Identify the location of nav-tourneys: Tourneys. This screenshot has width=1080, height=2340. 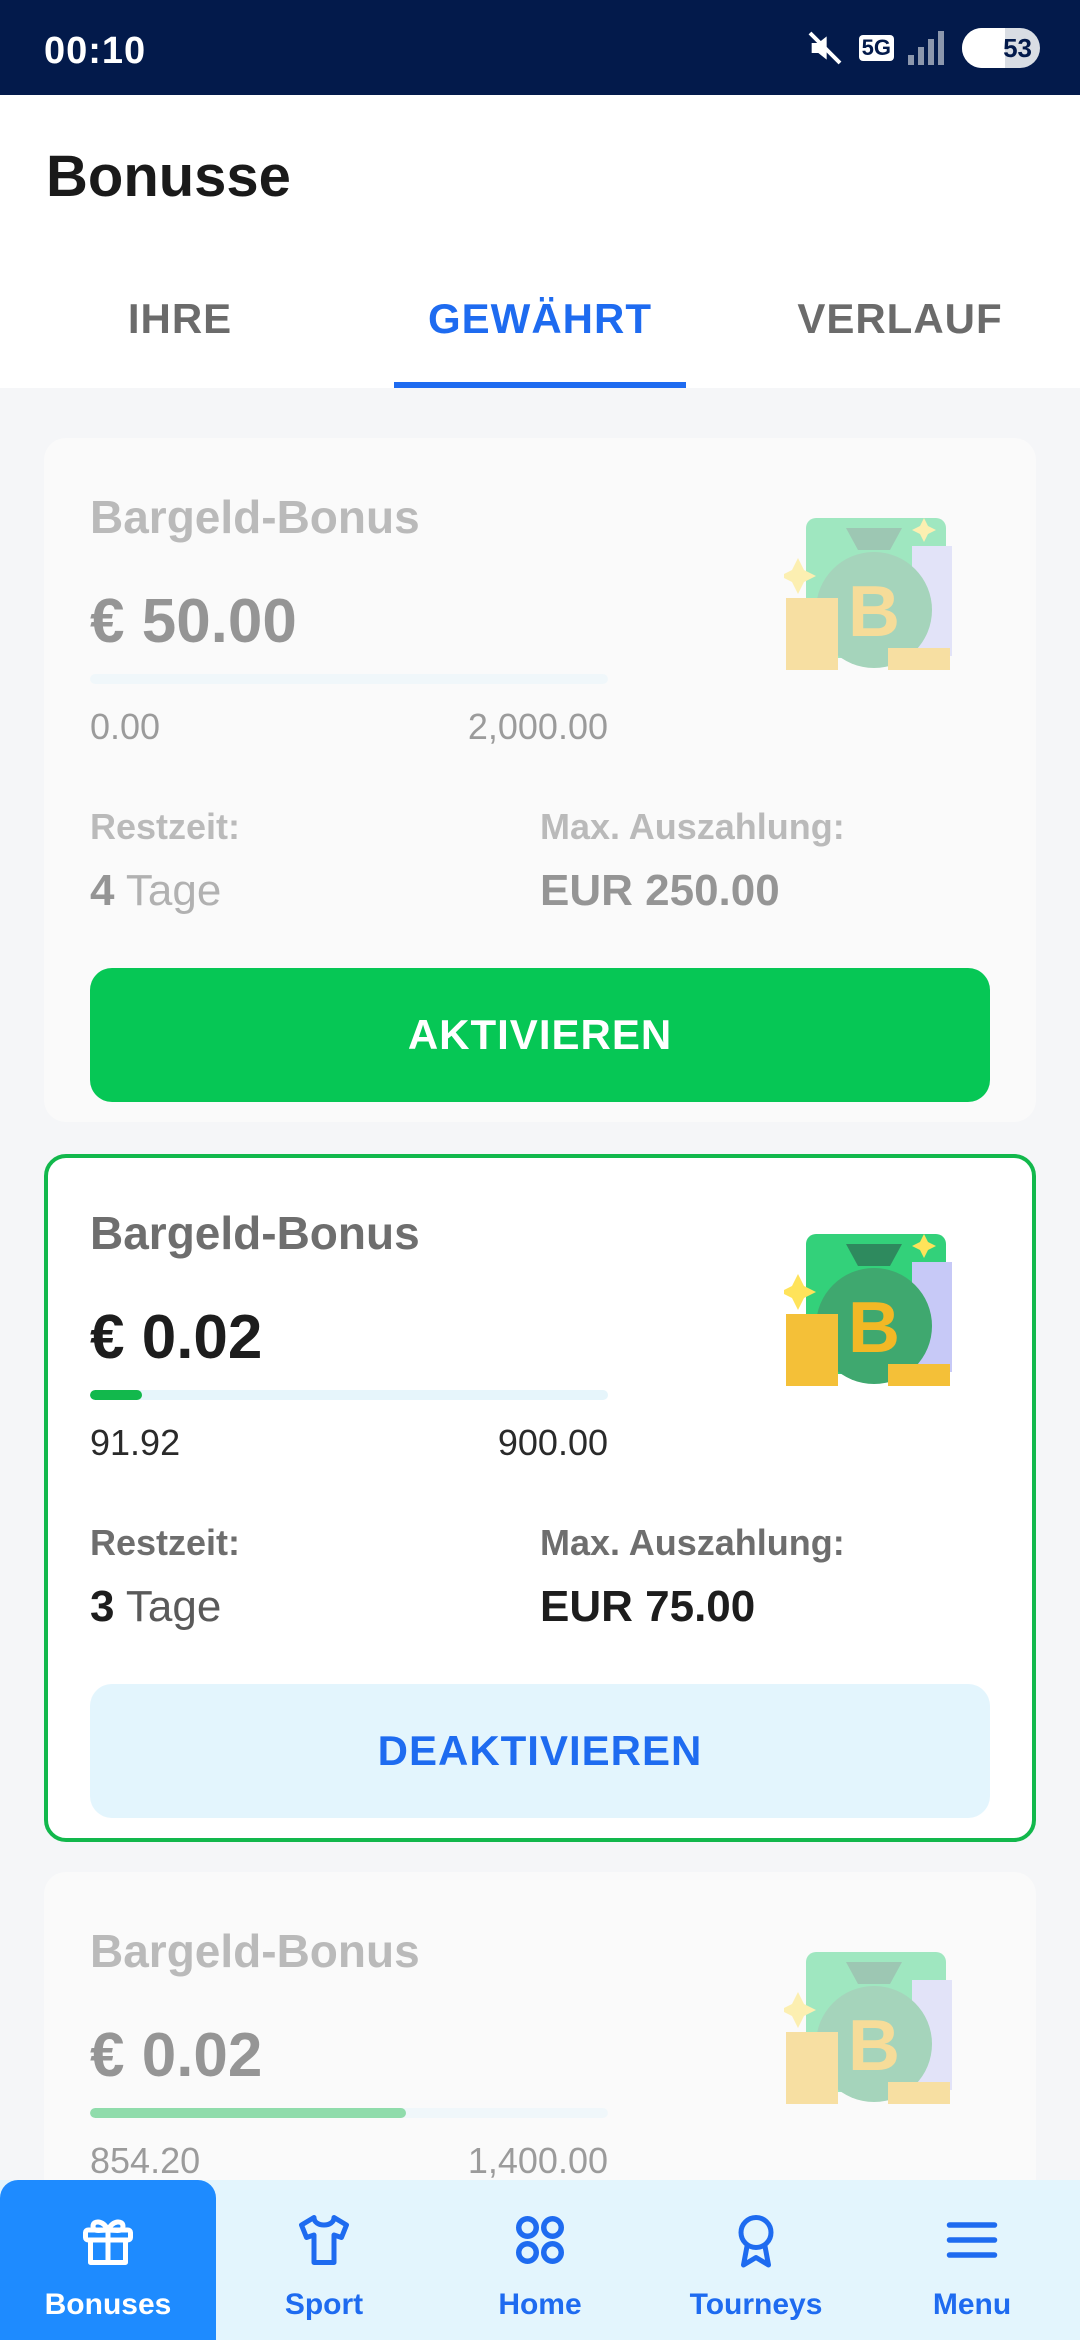
(756, 2260).